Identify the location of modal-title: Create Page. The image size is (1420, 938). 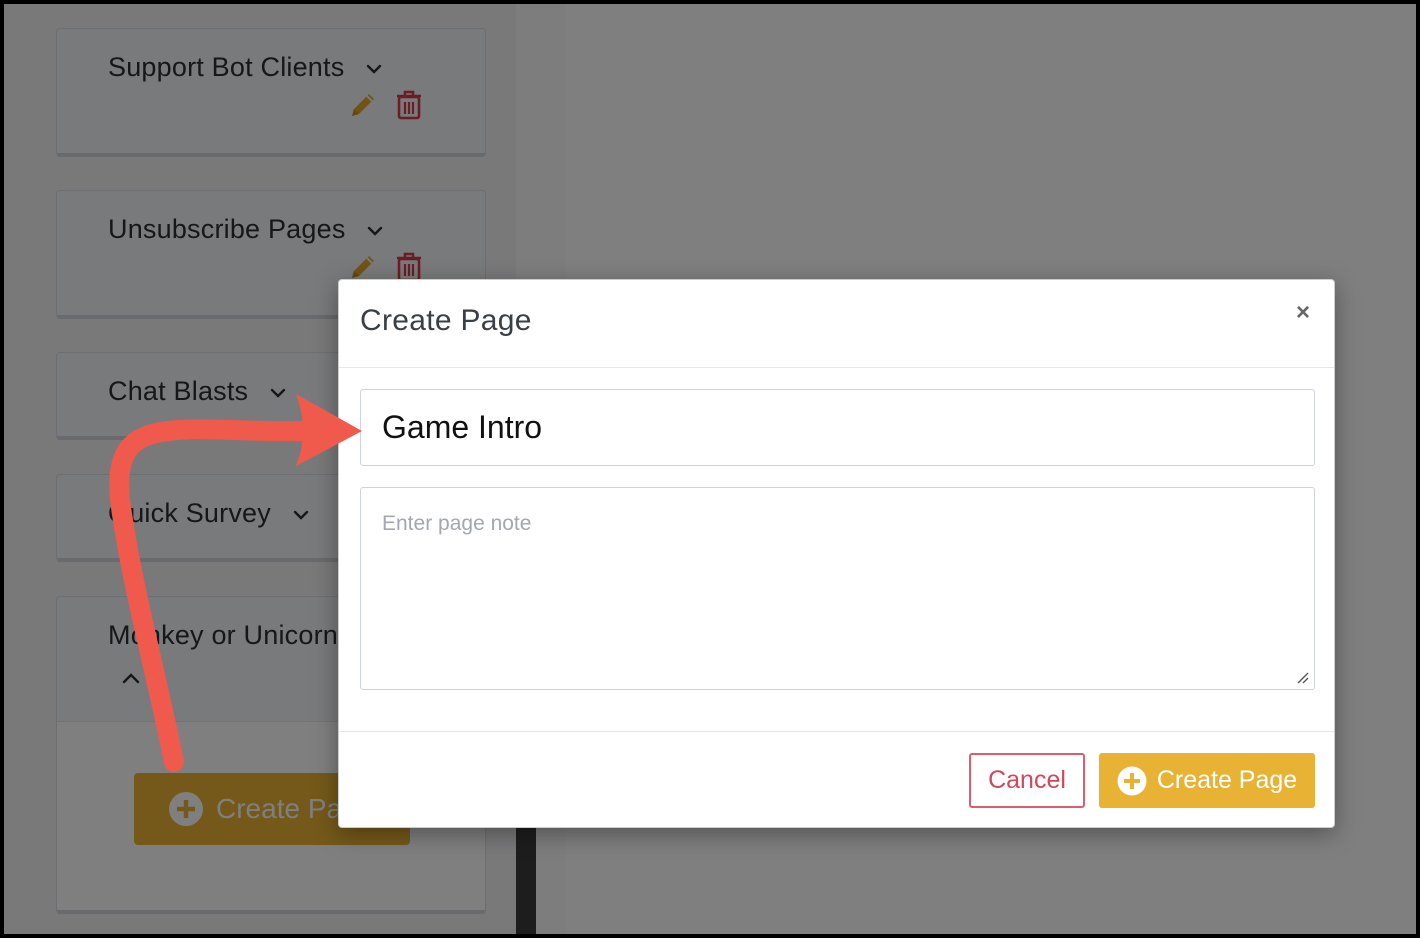
(446, 320).